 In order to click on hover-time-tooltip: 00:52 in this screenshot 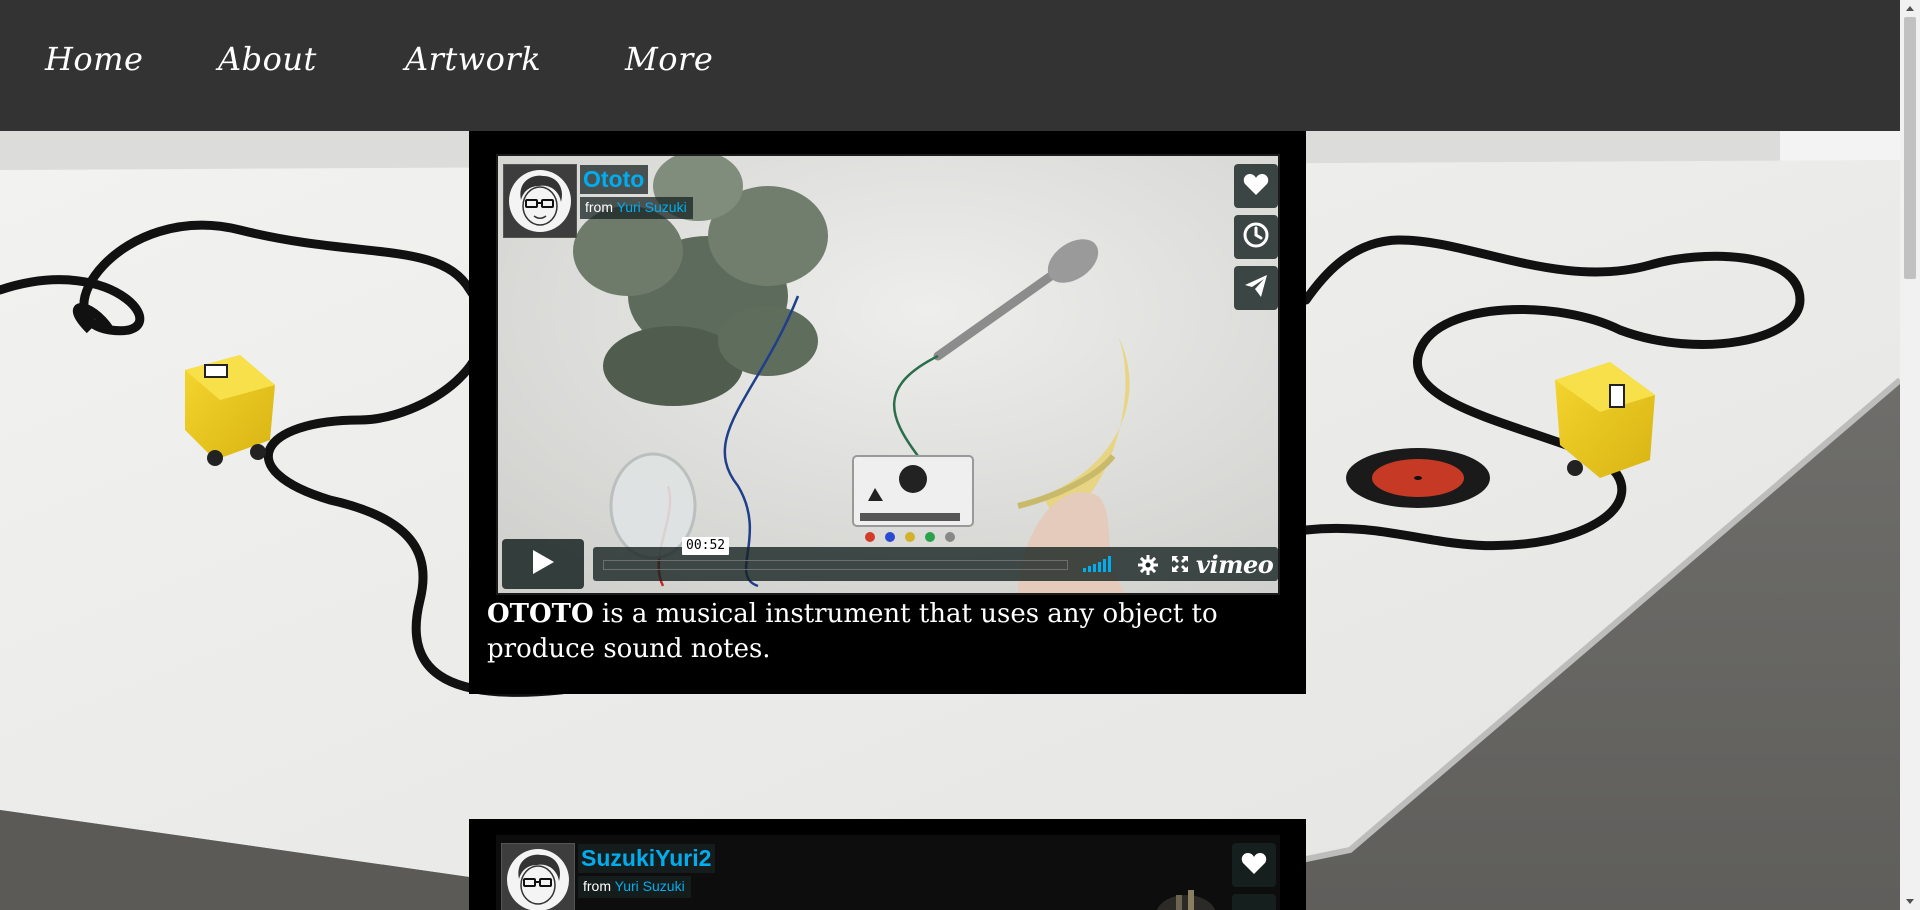, I will do `click(706, 546)`.